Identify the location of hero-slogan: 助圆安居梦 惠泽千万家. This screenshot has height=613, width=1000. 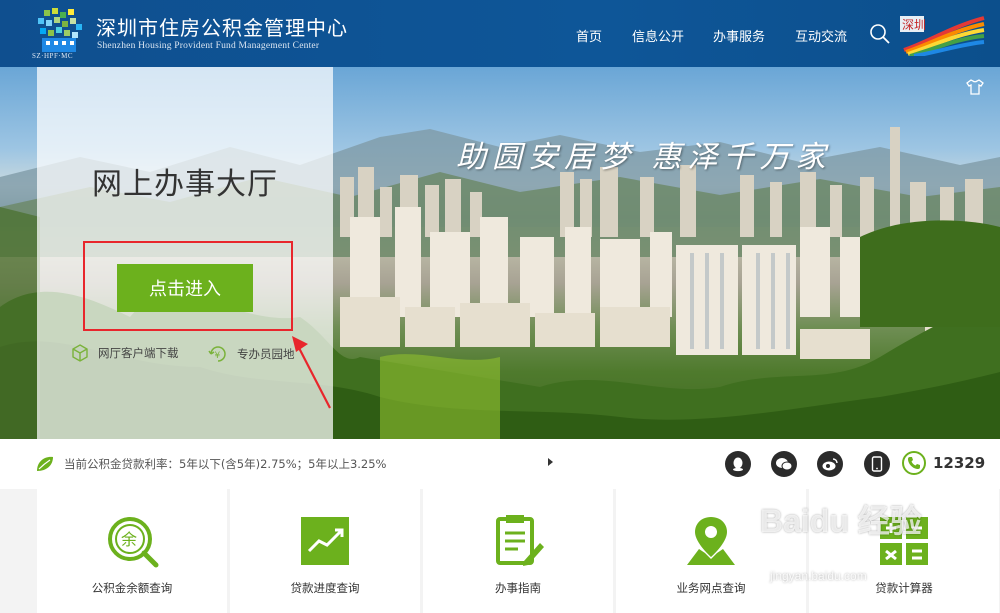
(644, 157).